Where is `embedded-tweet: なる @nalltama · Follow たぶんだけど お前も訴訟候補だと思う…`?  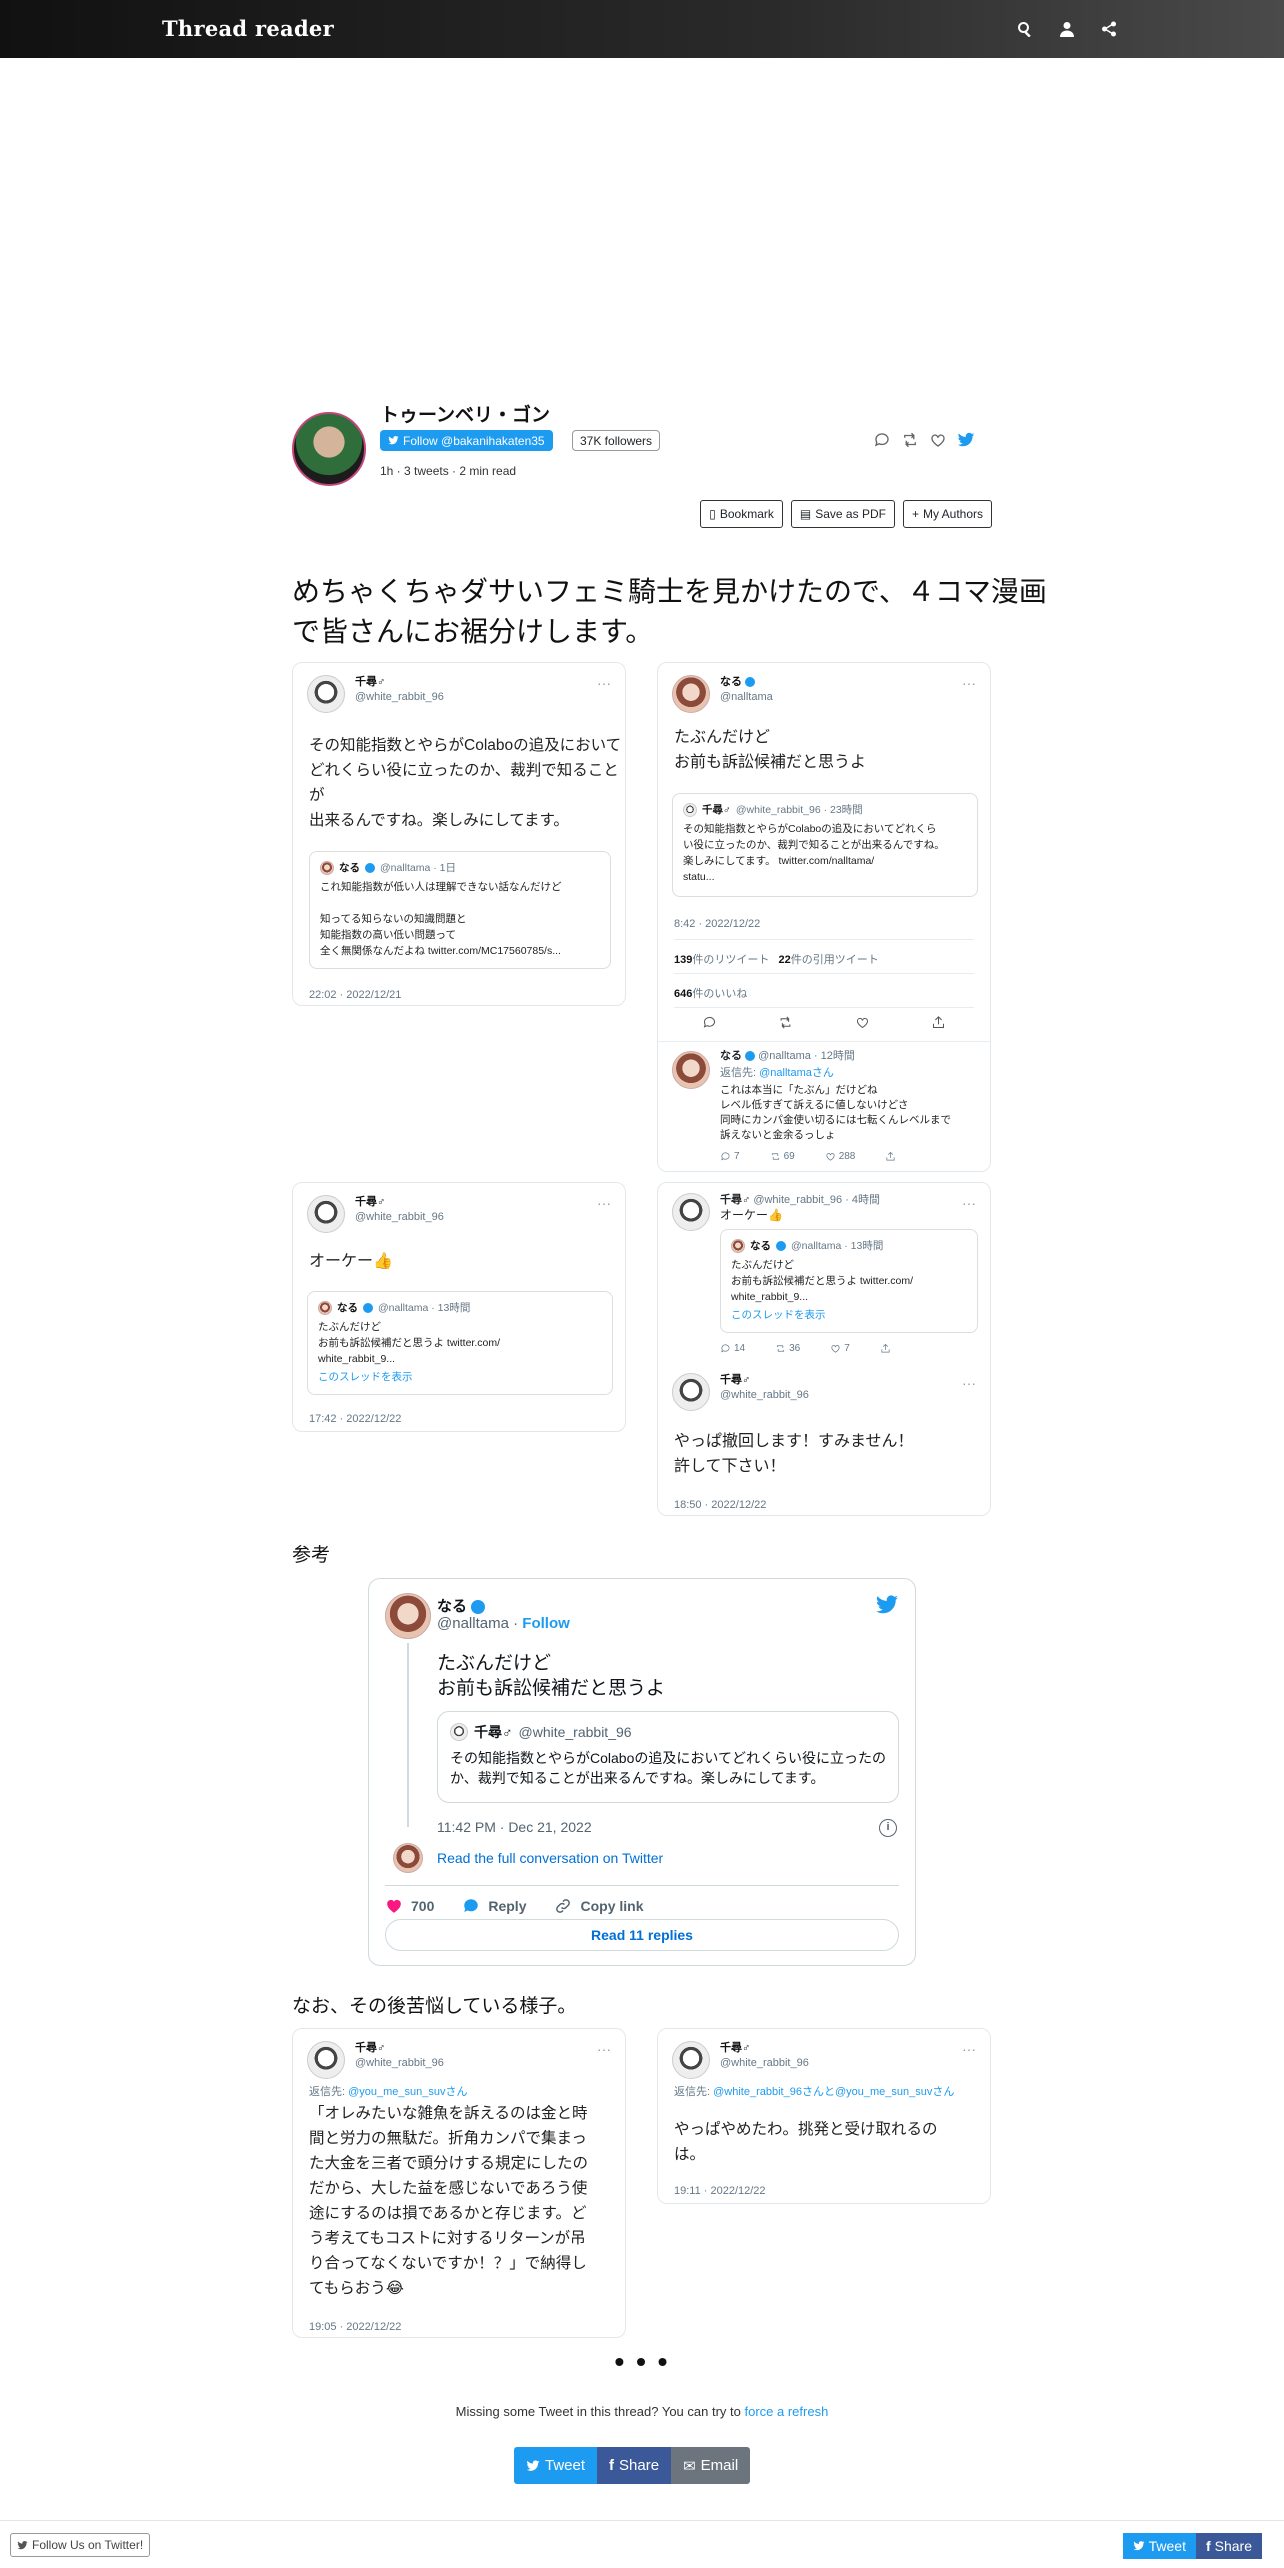 embedded-tweet: なる @nalltama · Follow たぶんだけど お前も訴訟候補だと思う… is located at coordinates (642, 1772).